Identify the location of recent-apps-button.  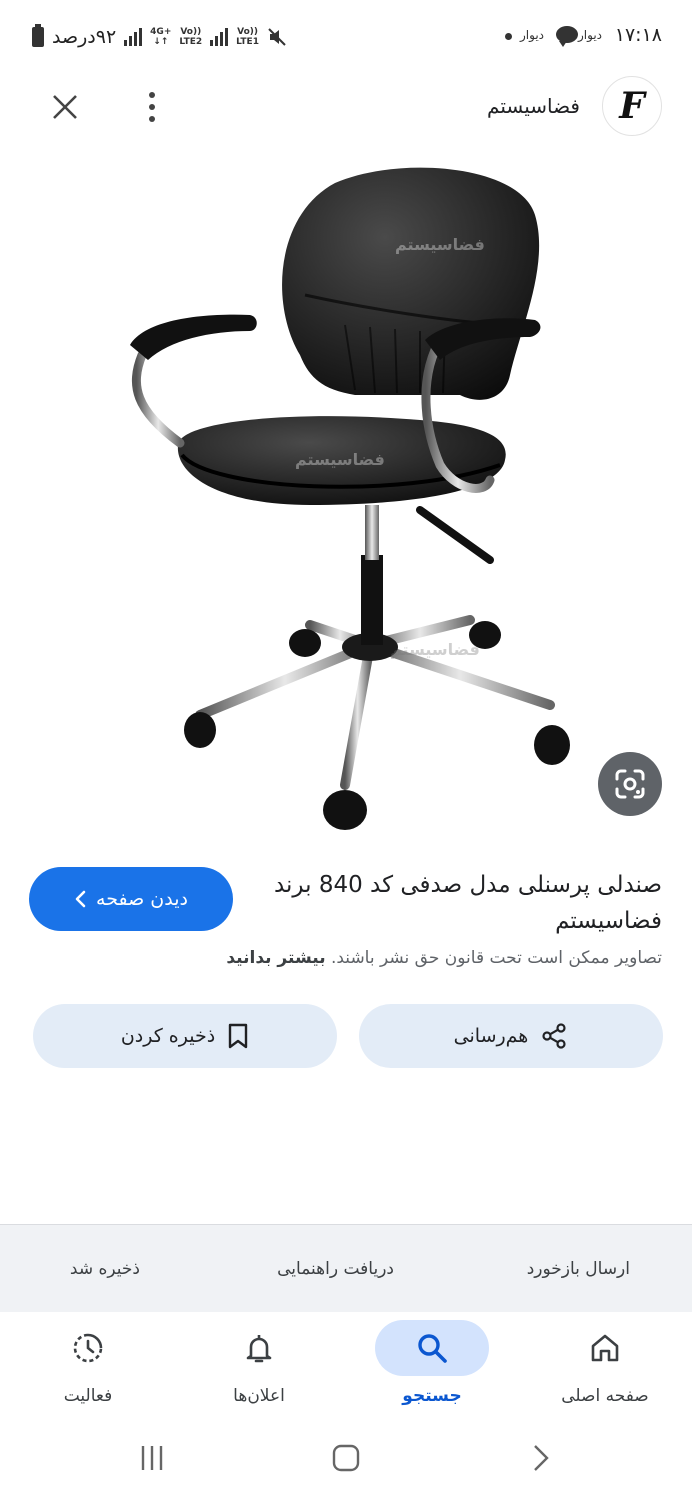
(152, 1458).